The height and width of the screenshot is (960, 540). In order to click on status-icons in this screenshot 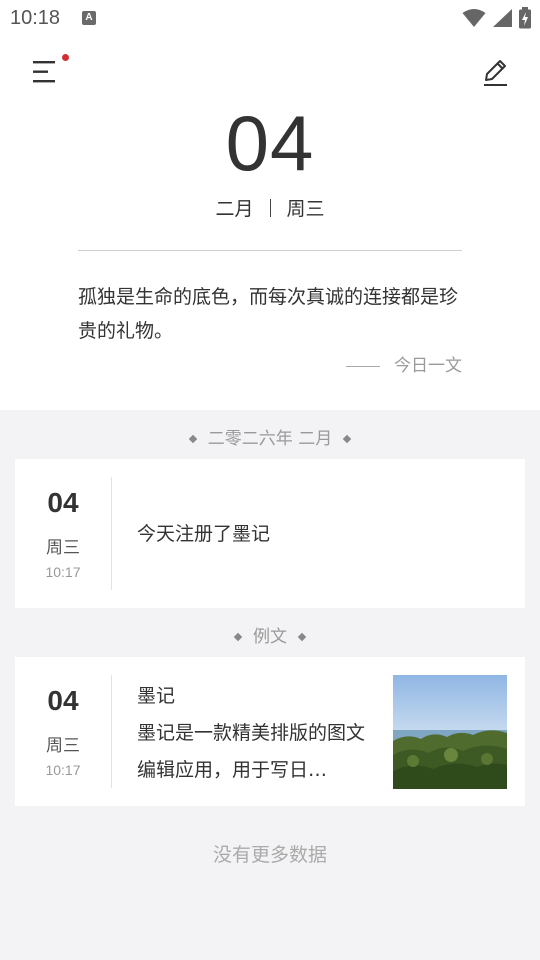, I will do `click(497, 18)`.